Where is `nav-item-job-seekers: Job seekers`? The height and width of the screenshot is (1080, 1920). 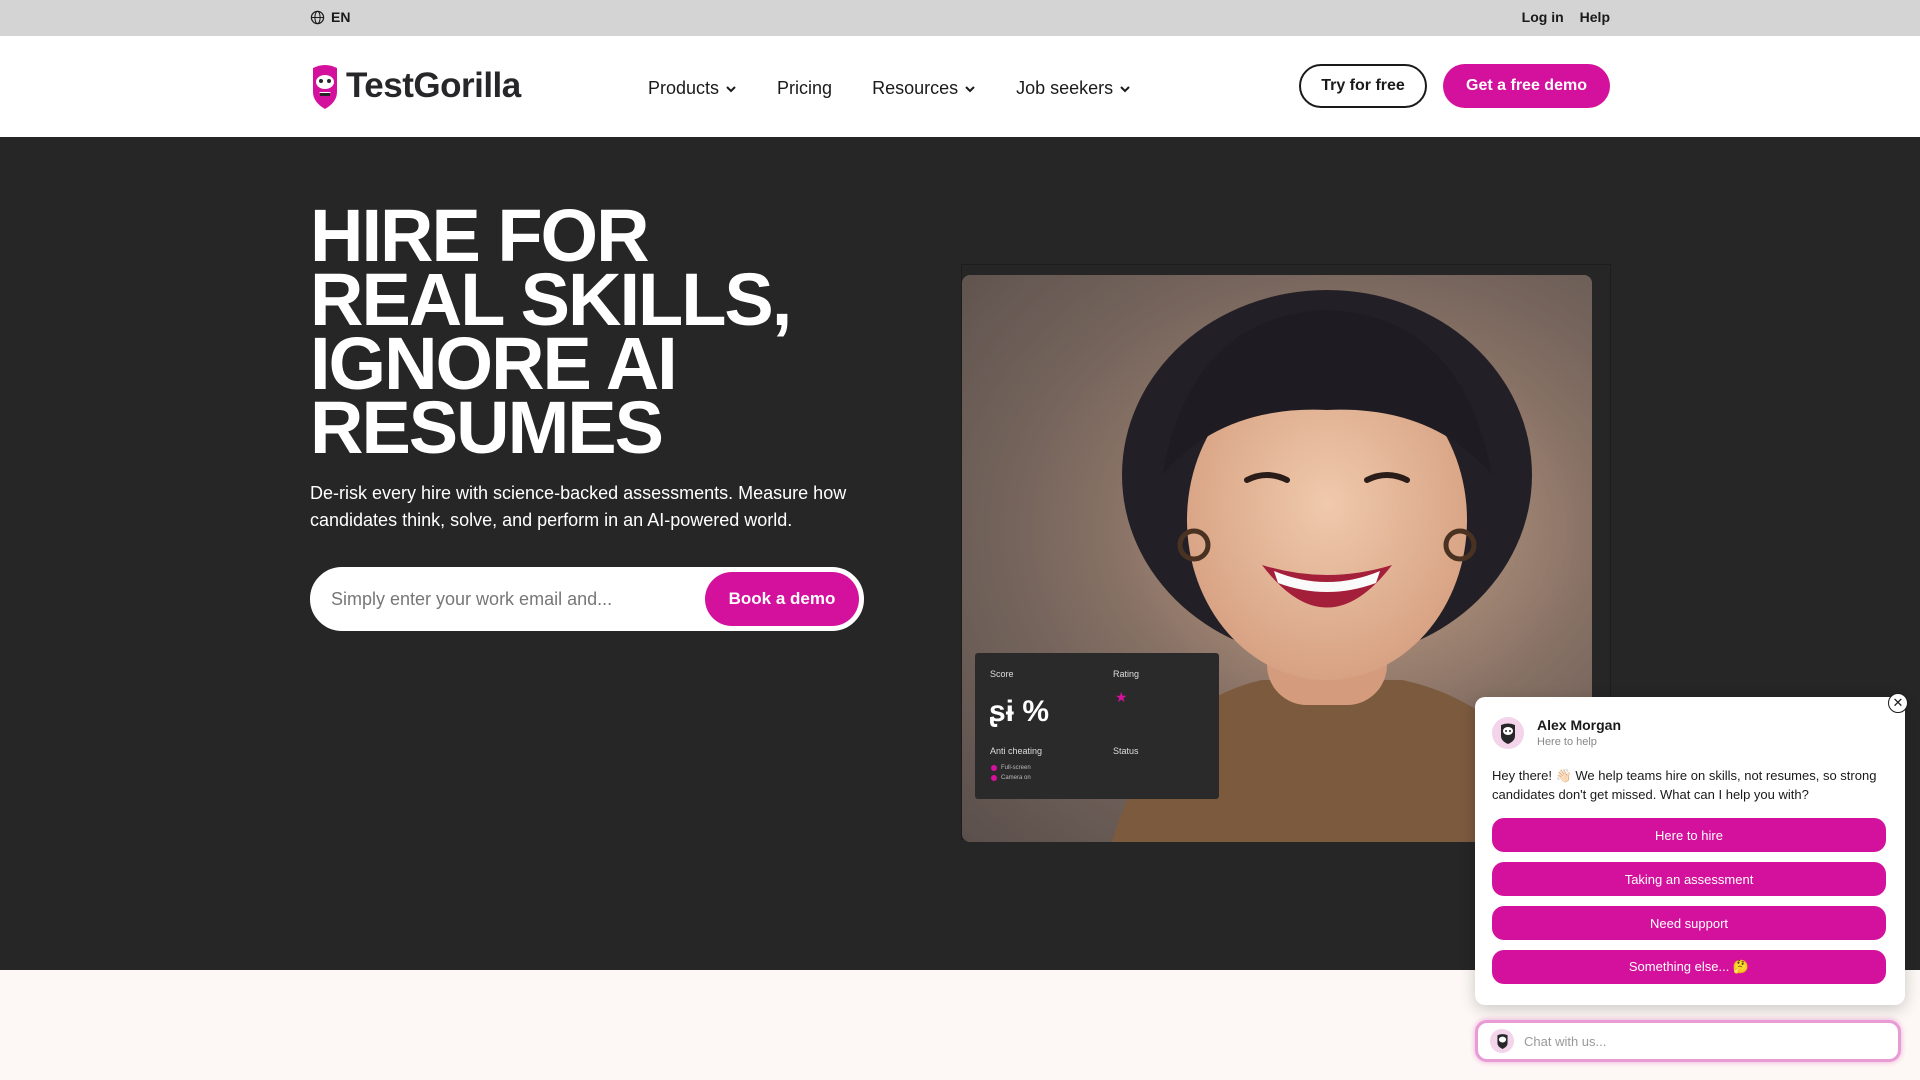 nav-item-job-seekers: Job seekers is located at coordinates (1073, 88).